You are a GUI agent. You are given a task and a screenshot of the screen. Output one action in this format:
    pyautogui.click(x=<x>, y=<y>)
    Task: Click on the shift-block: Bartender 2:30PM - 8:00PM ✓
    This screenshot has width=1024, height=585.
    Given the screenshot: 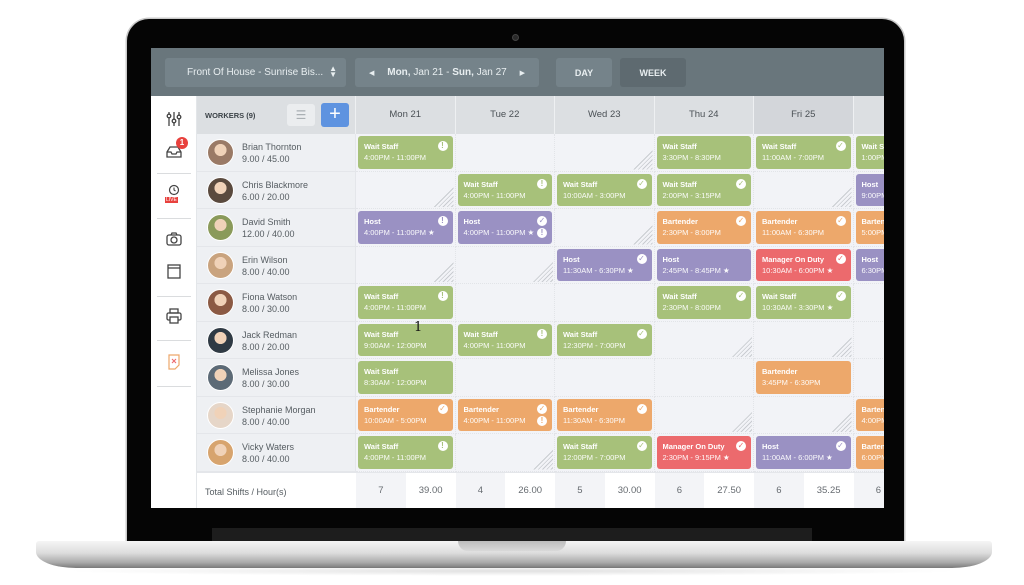 What is the action you would take?
    pyautogui.click(x=703, y=227)
    